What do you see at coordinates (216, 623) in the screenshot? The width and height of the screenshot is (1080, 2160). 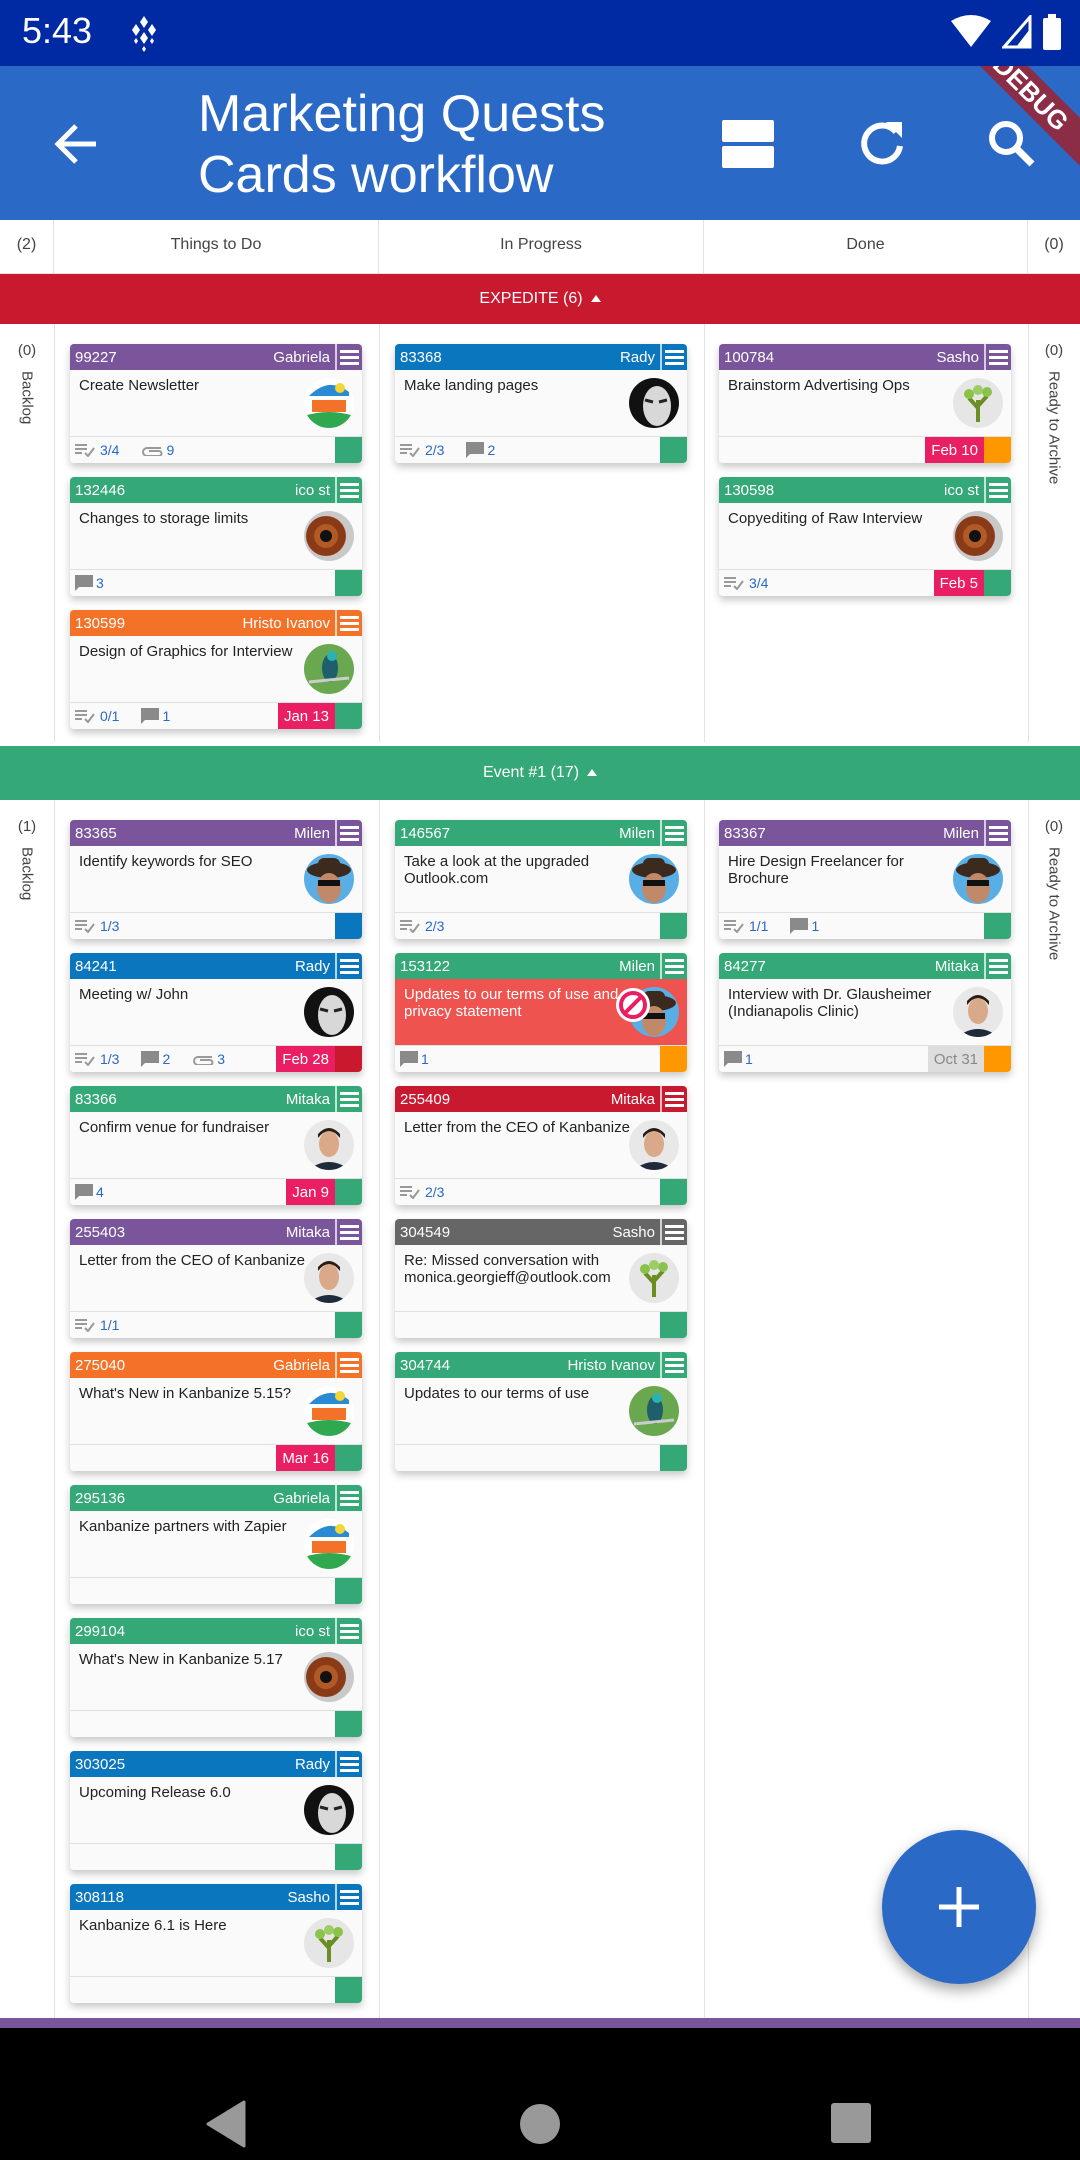 I see `card-header: 130599 Hristo Ivanov` at bounding box center [216, 623].